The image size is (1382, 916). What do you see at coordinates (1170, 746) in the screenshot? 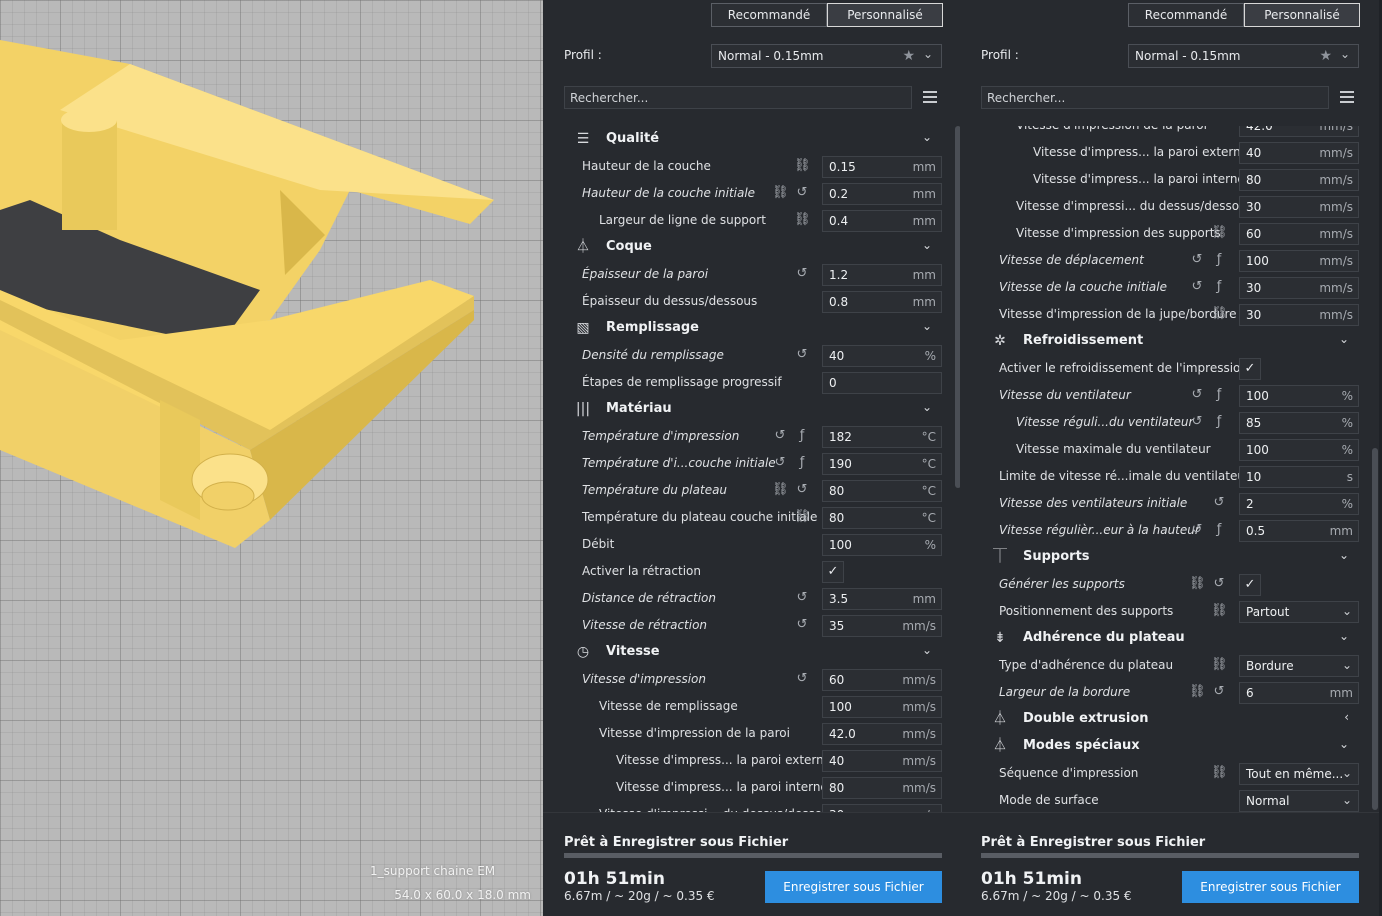
I see `category-header: ⏃ Modes spéciaux ⌄` at bounding box center [1170, 746].